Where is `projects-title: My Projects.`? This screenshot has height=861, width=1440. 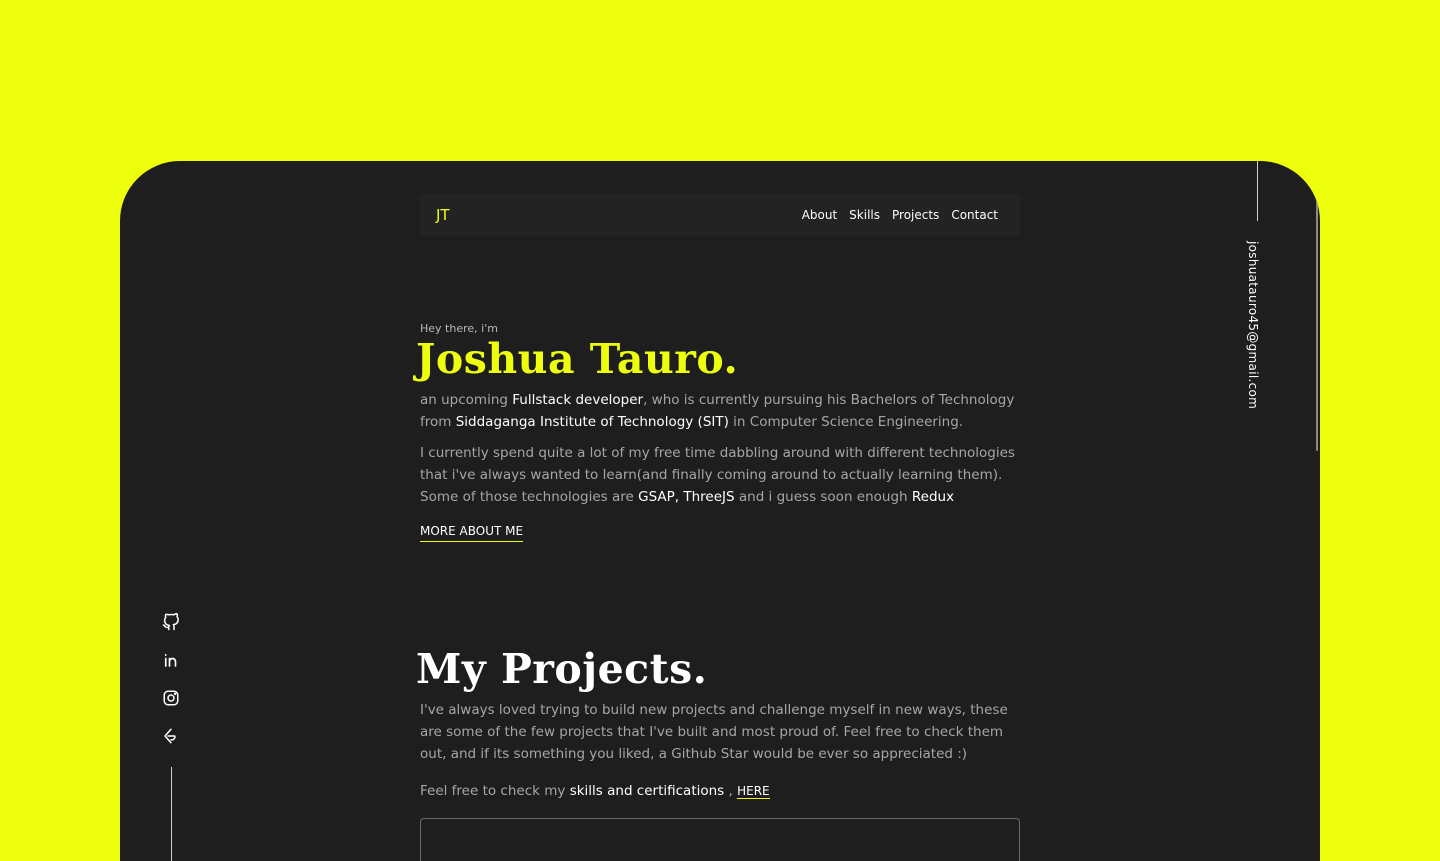 projects-title: My Projects. is located at coordinates (562, 669).